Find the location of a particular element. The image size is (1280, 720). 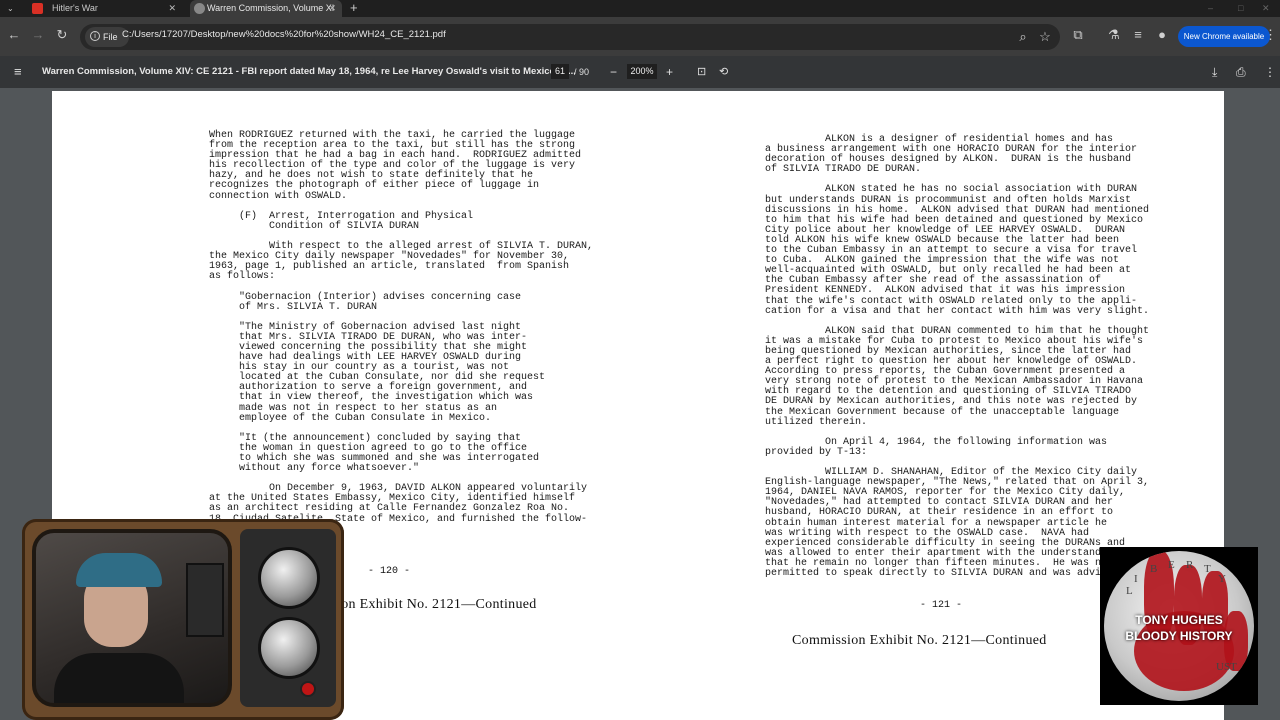

right-page-number: - 121 - is located at coordinates (941, 605).